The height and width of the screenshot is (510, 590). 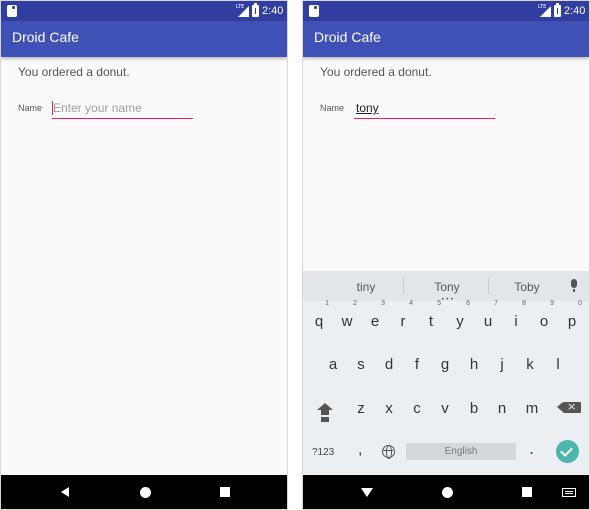 What do you see at coordinates (389, 409) in the screenshot?
I see `key-x: x` at bounding box center [389, 409].